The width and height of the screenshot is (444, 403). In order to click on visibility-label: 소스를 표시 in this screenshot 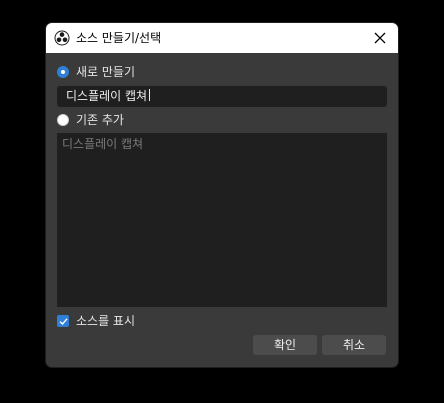, I will do `click(106, 321)`.